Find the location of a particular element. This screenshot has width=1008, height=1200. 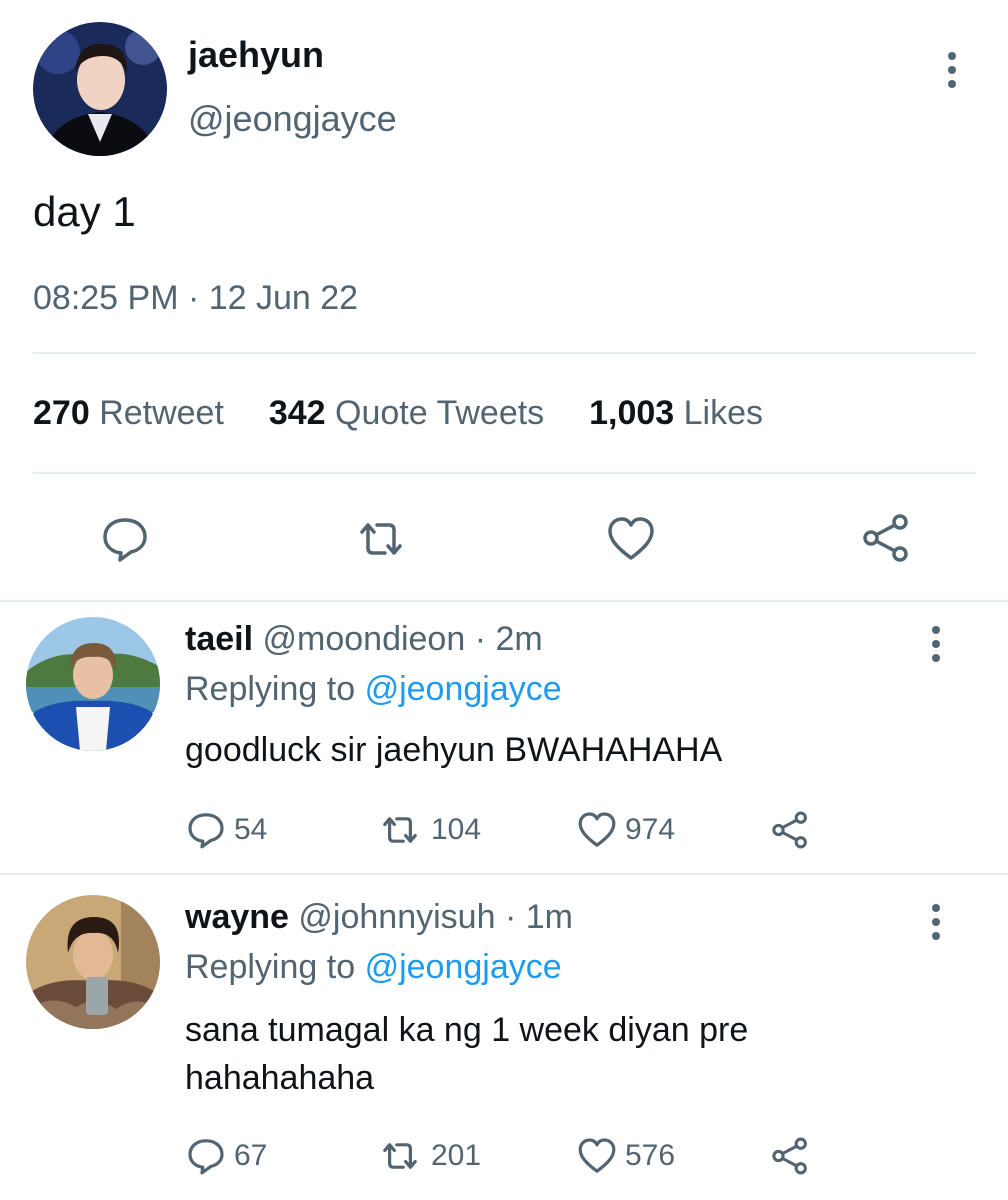

likes-count: 1,003 is located at coordinates (632, 413).